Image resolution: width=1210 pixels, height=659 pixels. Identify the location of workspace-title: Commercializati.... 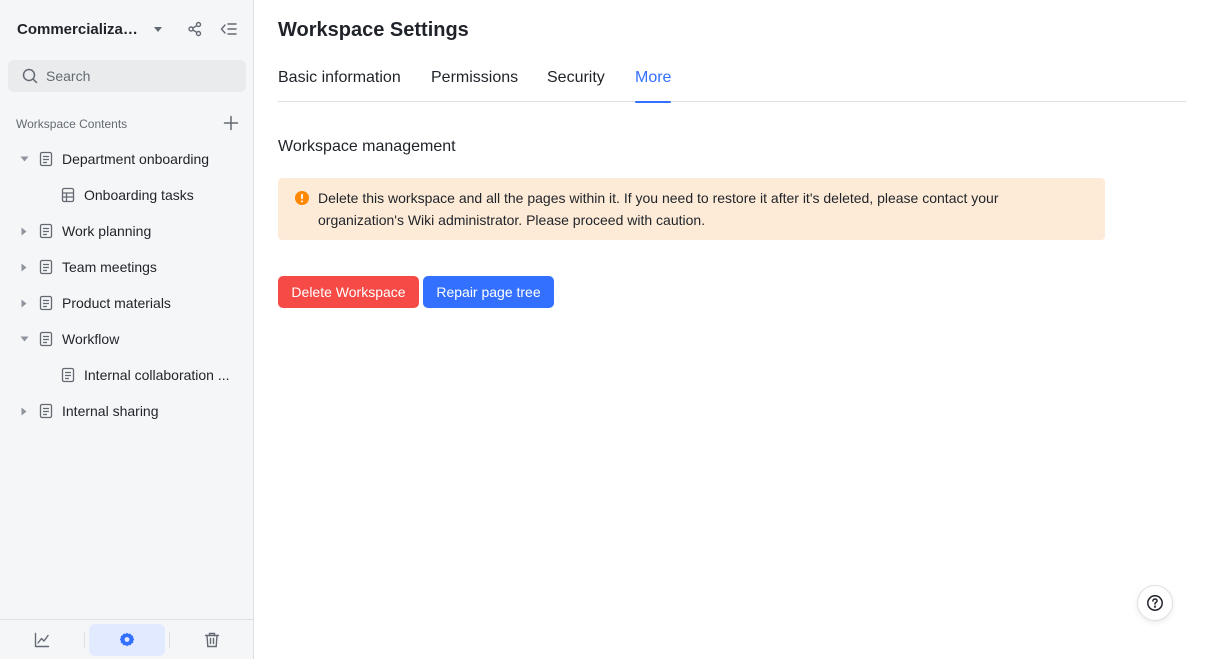
(79, 29).